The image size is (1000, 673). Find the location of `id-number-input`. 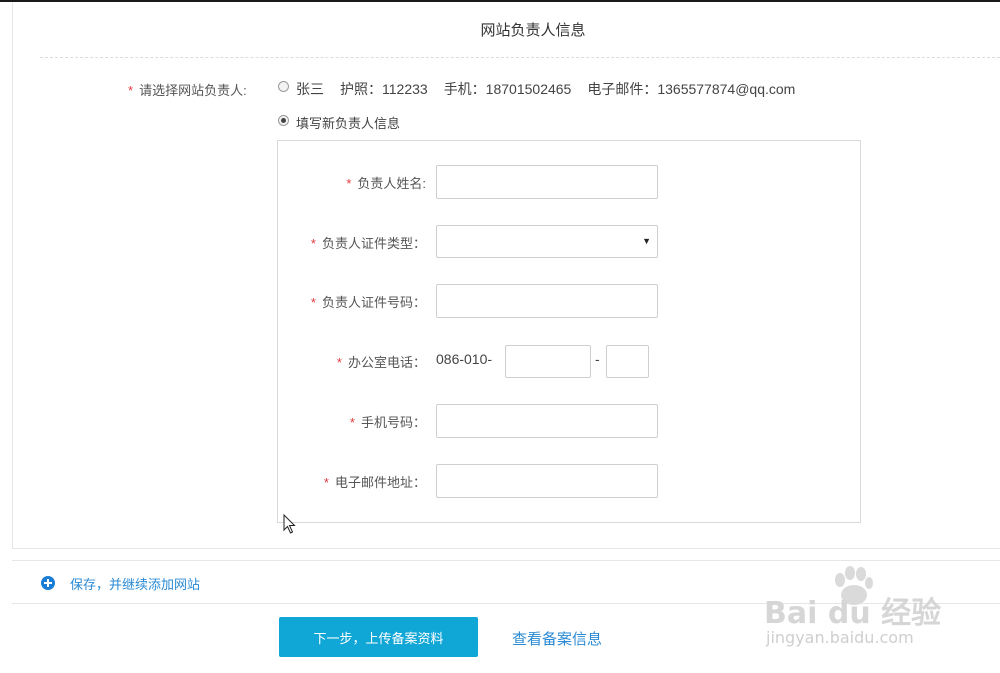

id-number-input is located at coordinates (547, 301).